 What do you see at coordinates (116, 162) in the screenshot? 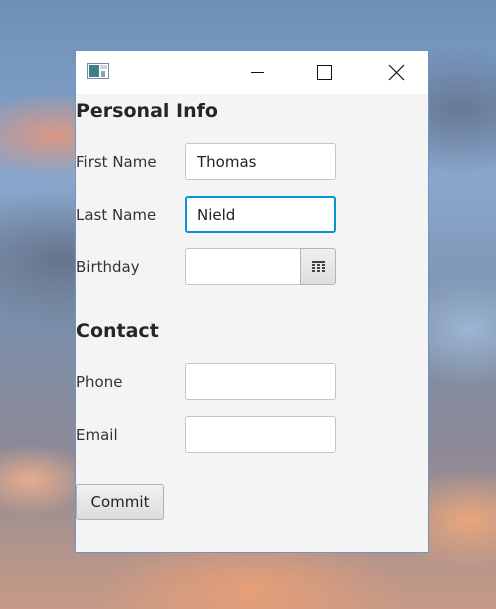
I see `first-name-label: First Name` at bounding box center [116, 162].